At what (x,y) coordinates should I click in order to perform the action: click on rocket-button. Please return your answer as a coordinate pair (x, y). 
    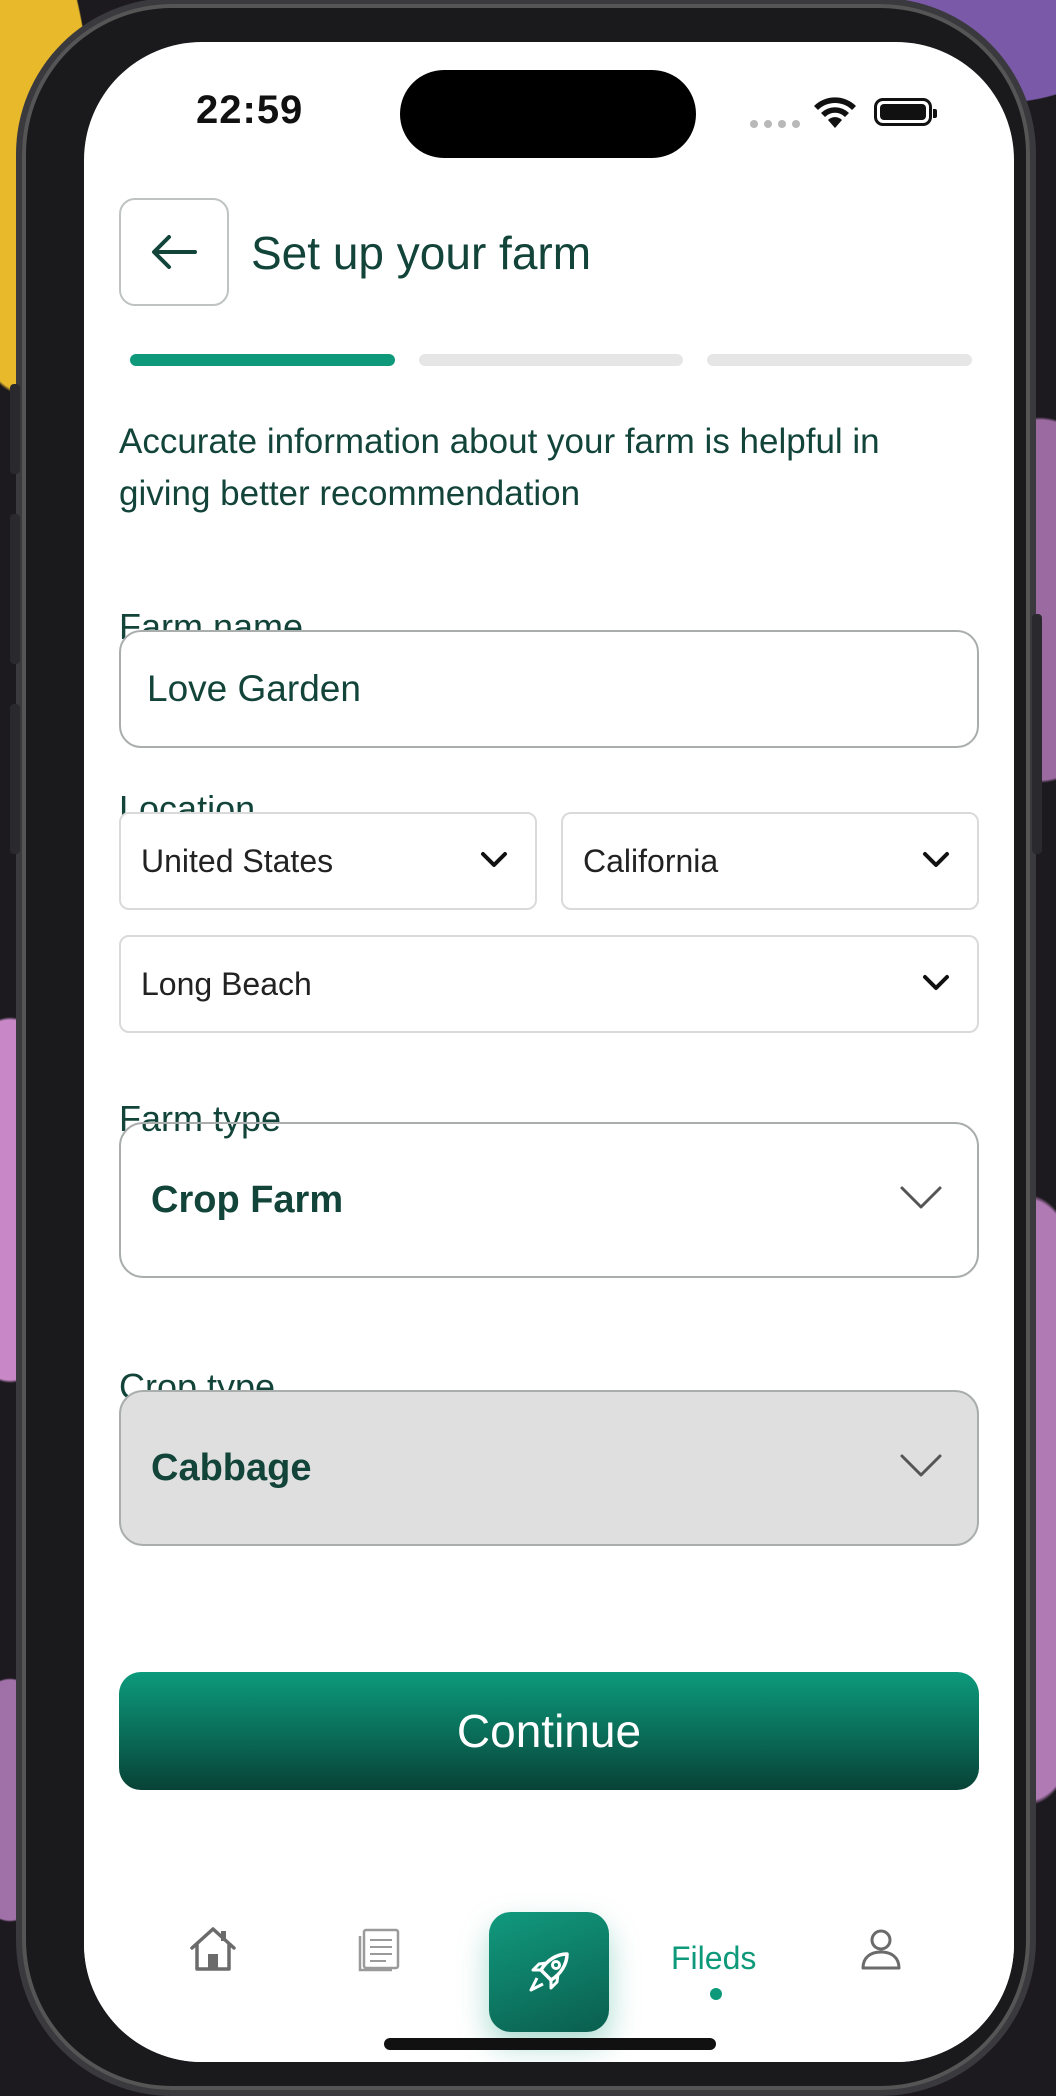
    Looking at the image, I should click on (549, 1972).